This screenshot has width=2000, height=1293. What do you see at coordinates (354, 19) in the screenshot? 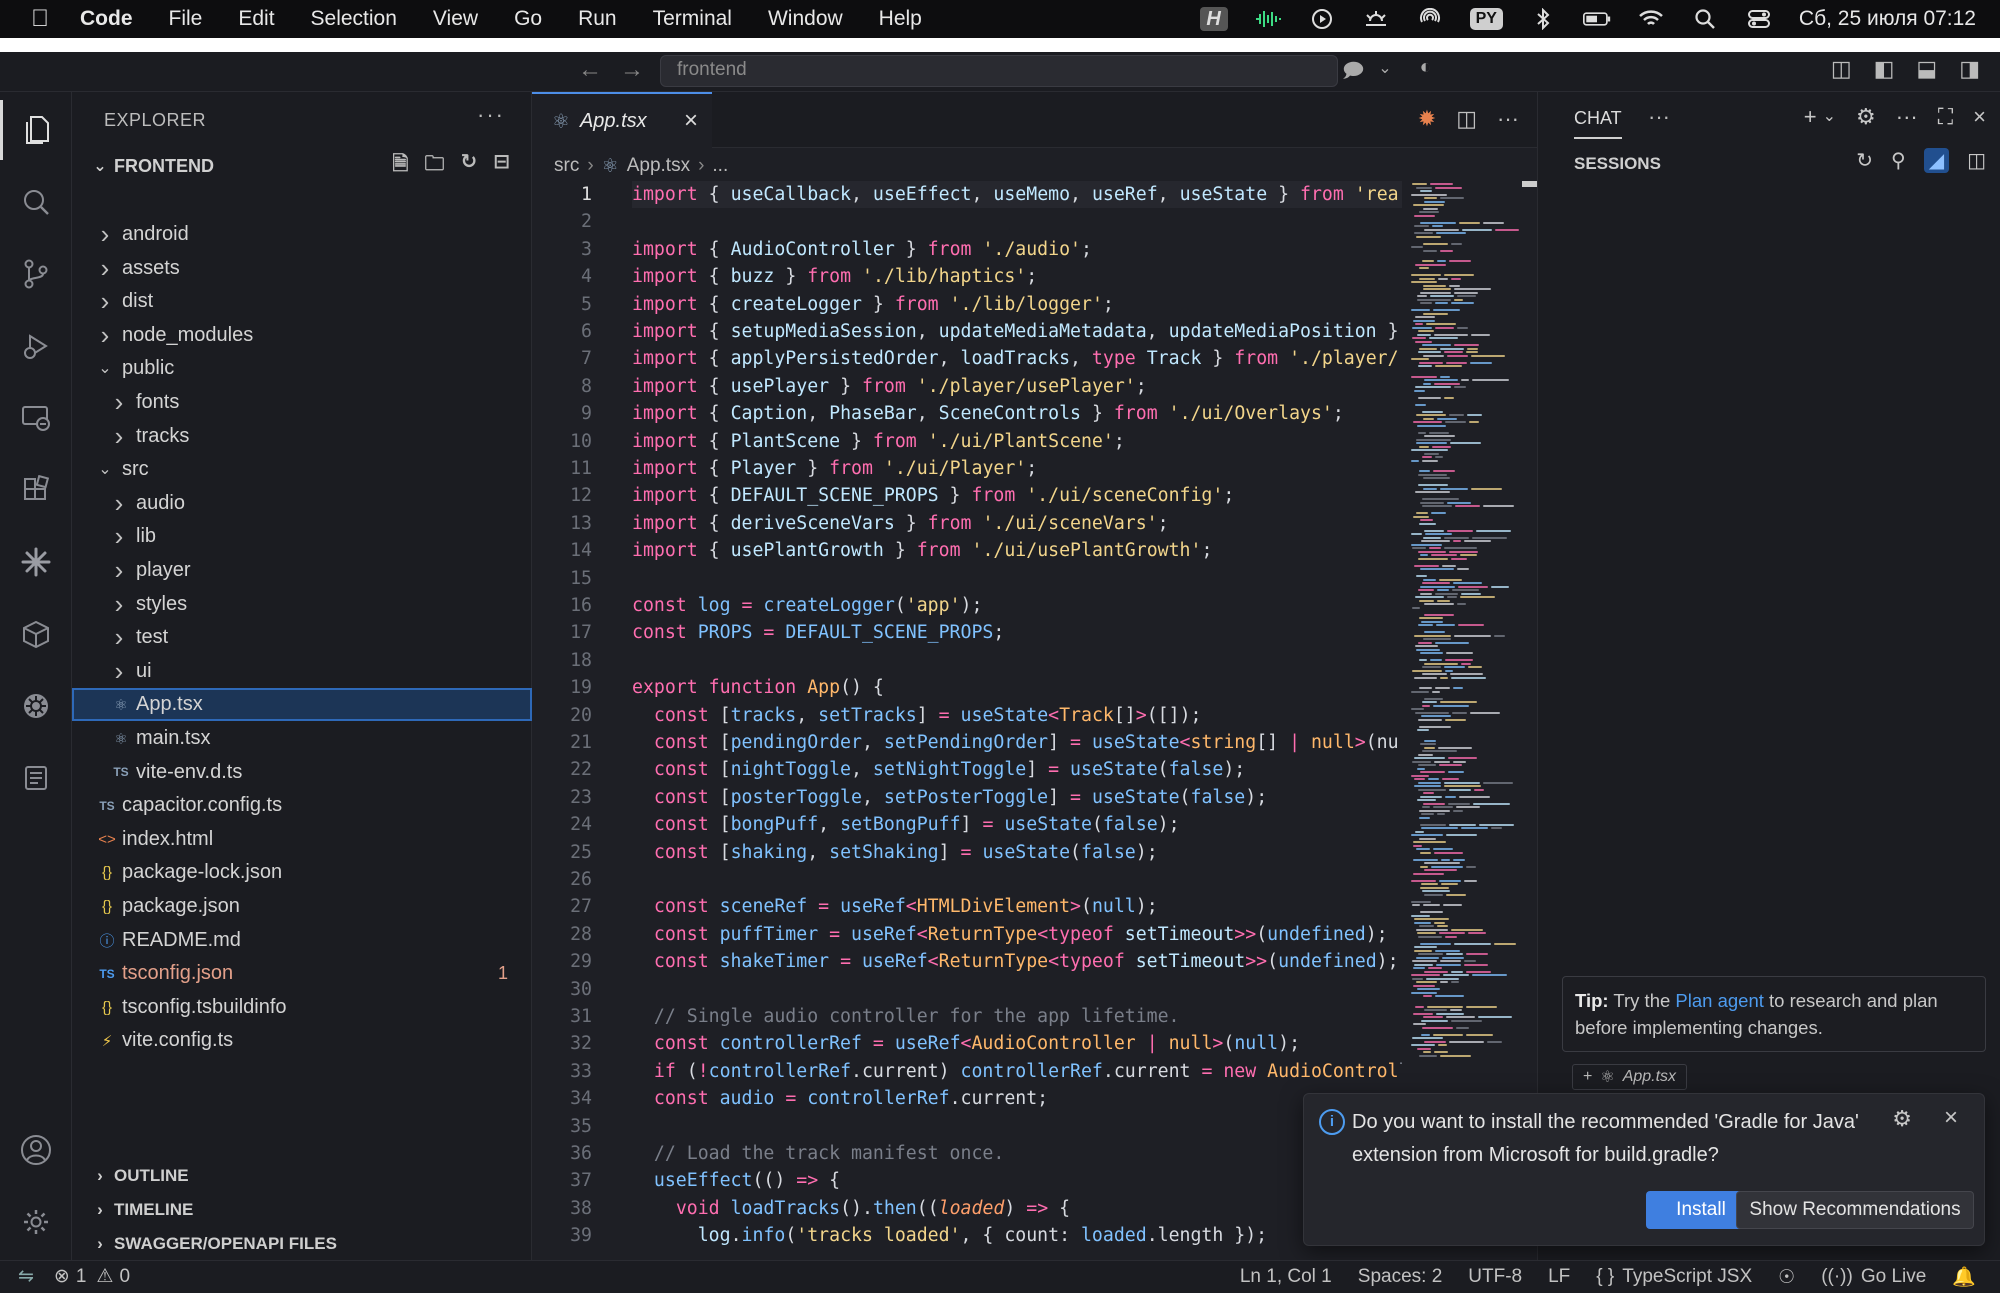
I see `menu-selection: Selection` at bounding box center [354, 19].